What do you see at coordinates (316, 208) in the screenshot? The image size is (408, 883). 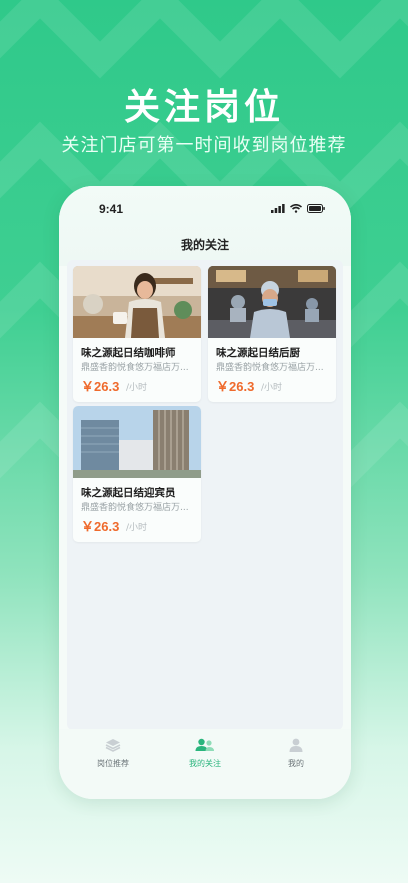 I see `battery-icon` at bounding box center [316, 208].